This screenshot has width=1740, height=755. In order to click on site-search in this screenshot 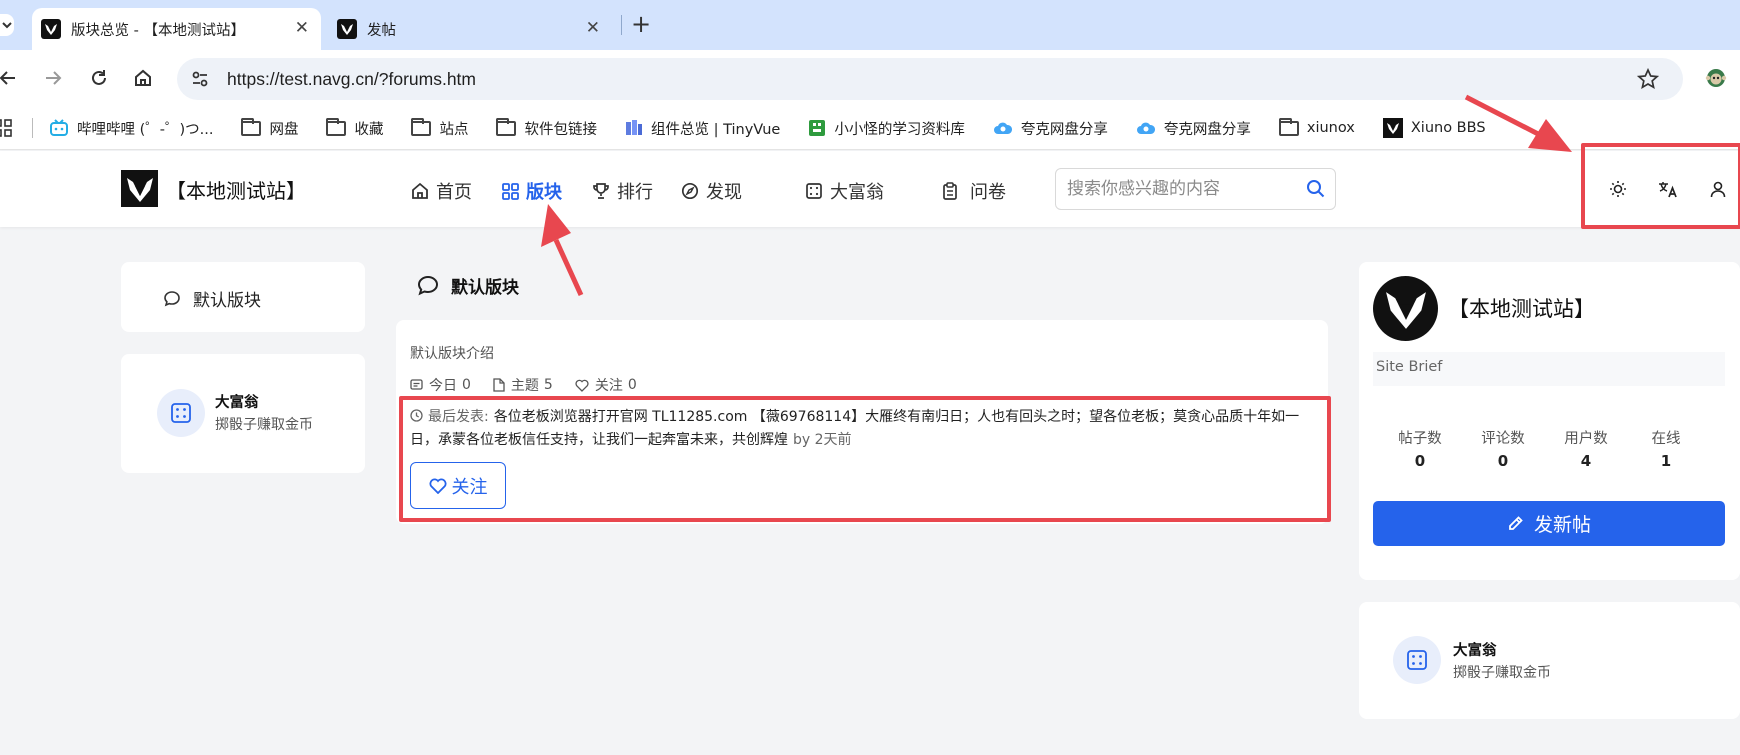, I will do `click(1195, 189)`.